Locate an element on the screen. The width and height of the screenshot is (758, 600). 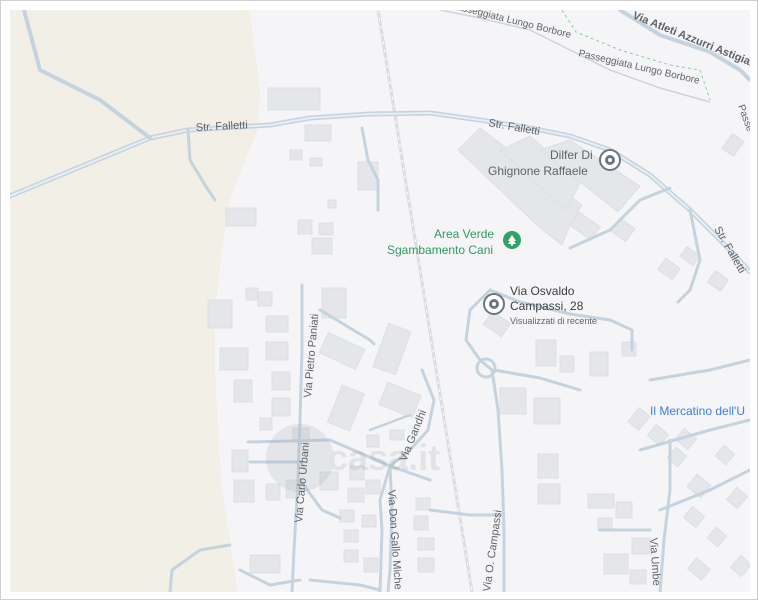
road-label-lungo-borbore-2: Passeggiata Lungo Borbore is located at coordinates (510, 25).